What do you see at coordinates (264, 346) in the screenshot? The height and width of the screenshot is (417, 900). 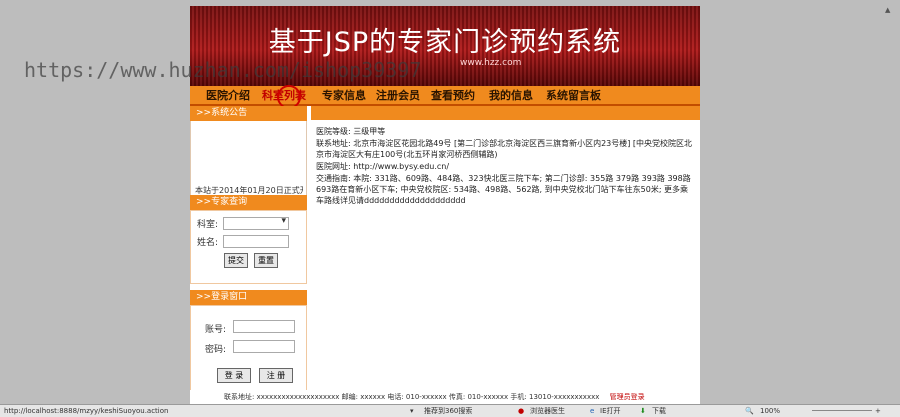 I see `password-input` at bounding box center [264, 346].